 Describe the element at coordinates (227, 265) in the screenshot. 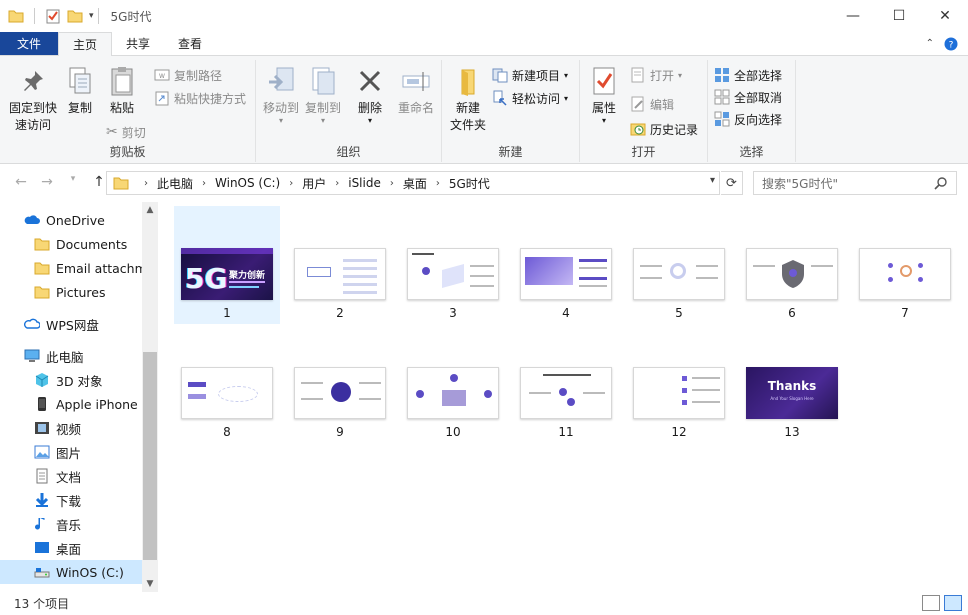

I see `file-item-1: 5G 聚力创新 1` at that location.